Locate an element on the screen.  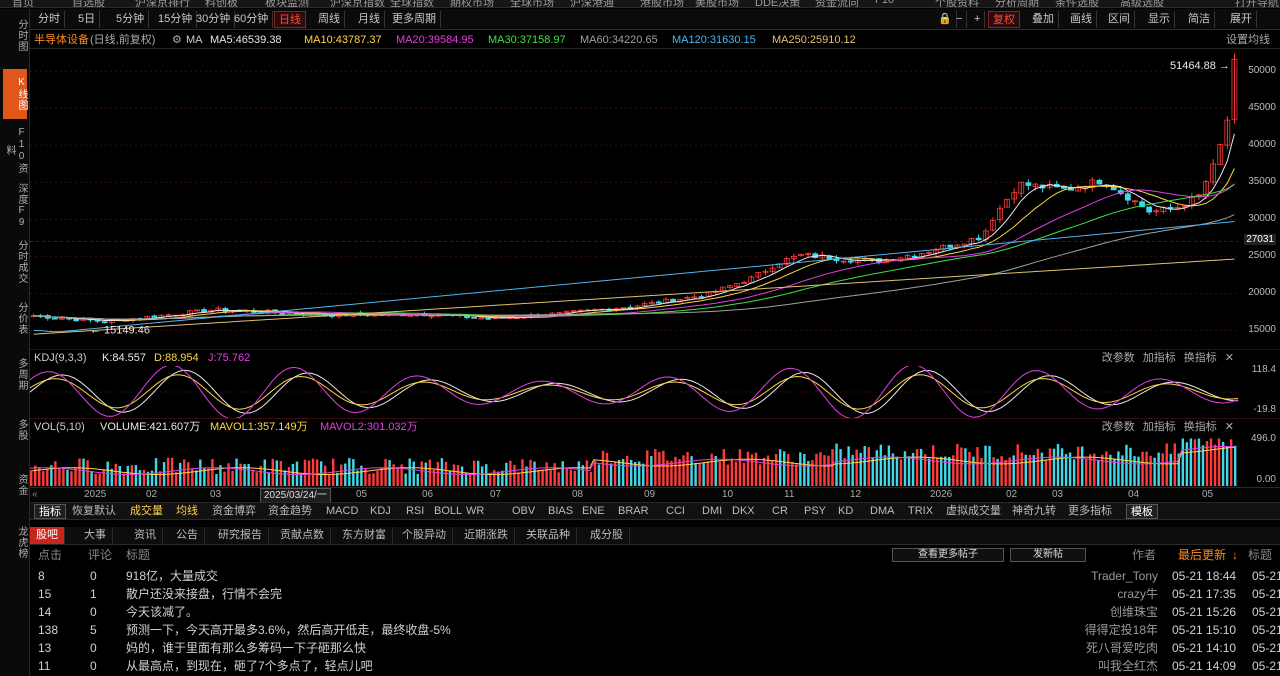
indicator-tab-5: 资金趋势 is located at coordinates (290, 511).